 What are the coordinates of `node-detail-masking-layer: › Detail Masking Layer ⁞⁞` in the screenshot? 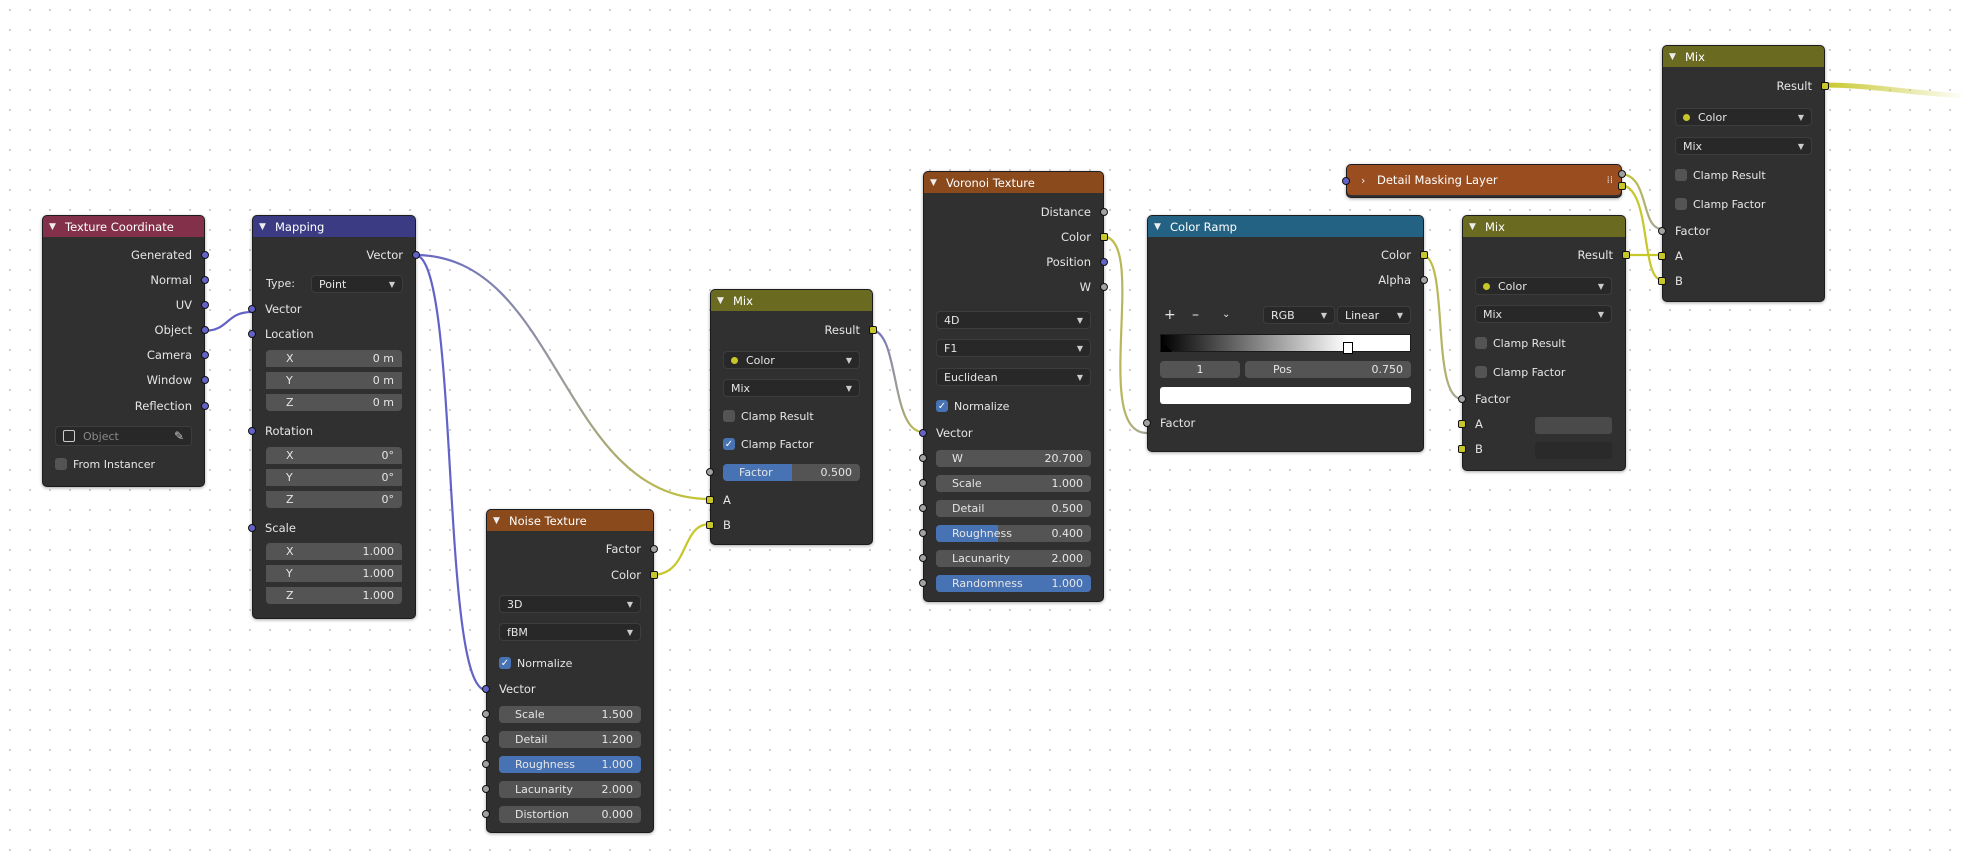 It's located at (1484, 181).